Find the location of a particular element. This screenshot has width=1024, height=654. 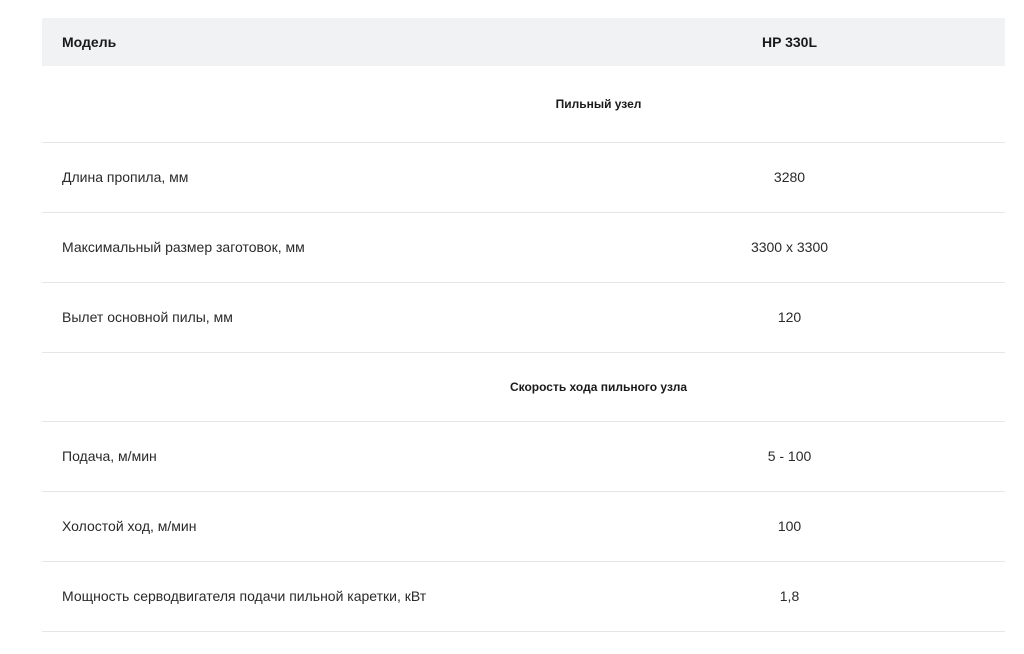

row-label: Вылет основной пилы, мм is located at coordinates (262, 317).